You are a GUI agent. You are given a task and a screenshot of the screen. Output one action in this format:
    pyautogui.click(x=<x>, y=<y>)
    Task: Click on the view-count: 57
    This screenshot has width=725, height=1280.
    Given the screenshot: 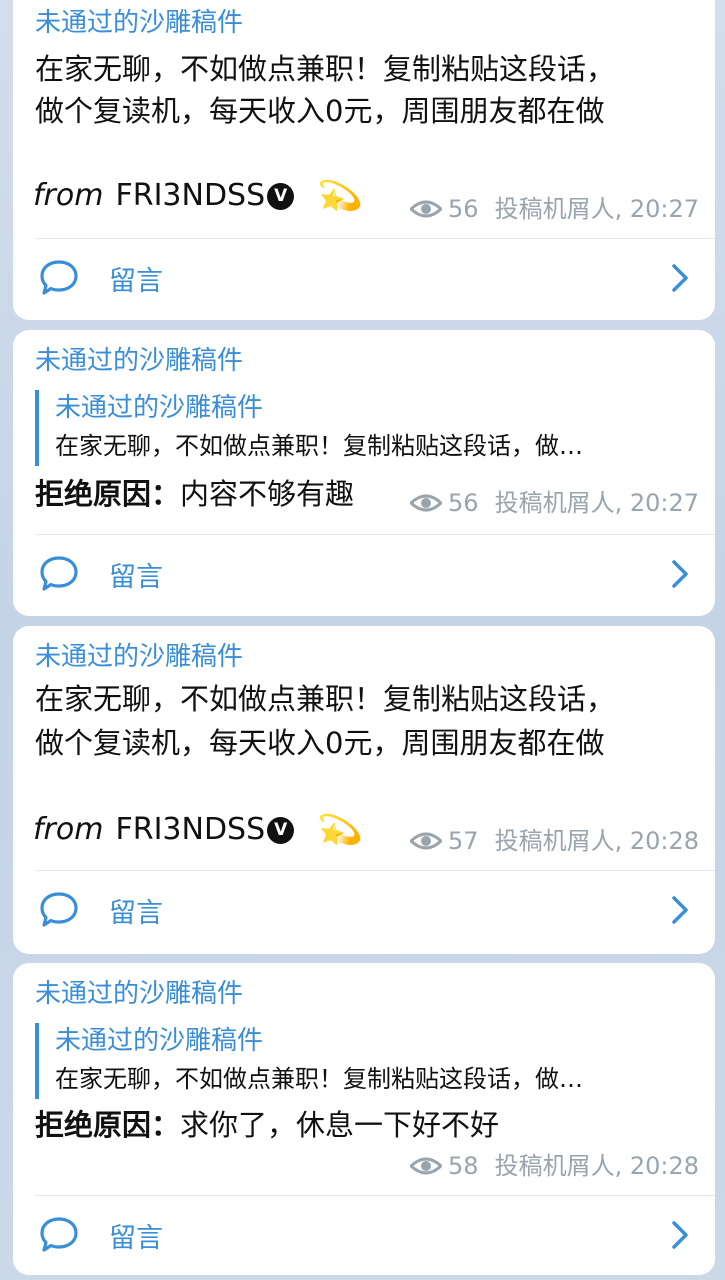 What is the action you would take?
    pyautogui.click(x=463, y=841)
    